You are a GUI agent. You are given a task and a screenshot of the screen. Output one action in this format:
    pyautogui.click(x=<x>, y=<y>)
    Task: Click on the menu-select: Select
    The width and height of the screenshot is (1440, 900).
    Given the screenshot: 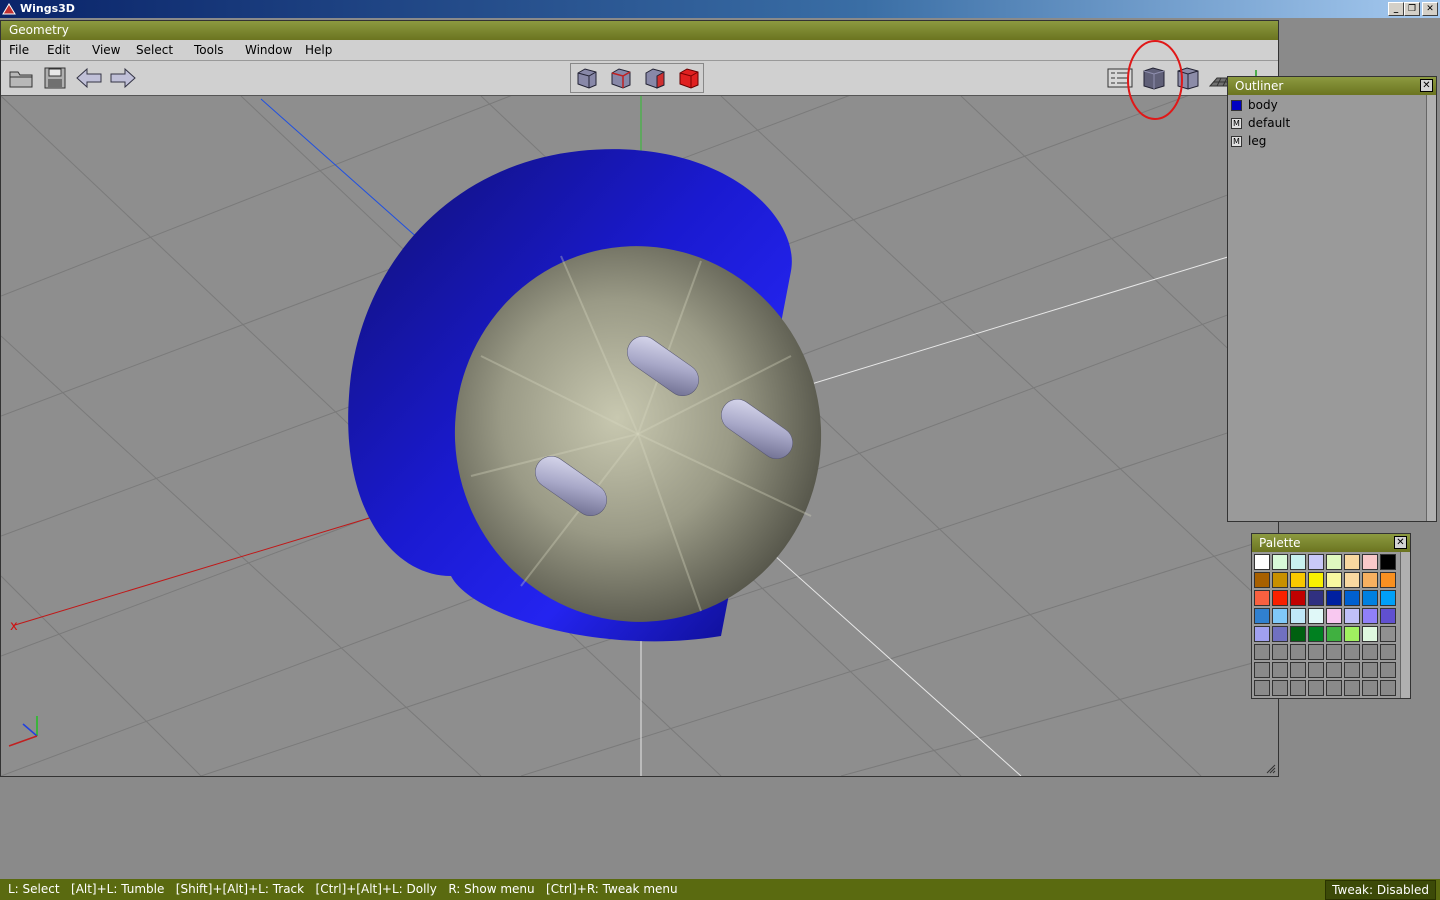 What is the action you would take?
    pyautogui.click(x=154, y=50)
    